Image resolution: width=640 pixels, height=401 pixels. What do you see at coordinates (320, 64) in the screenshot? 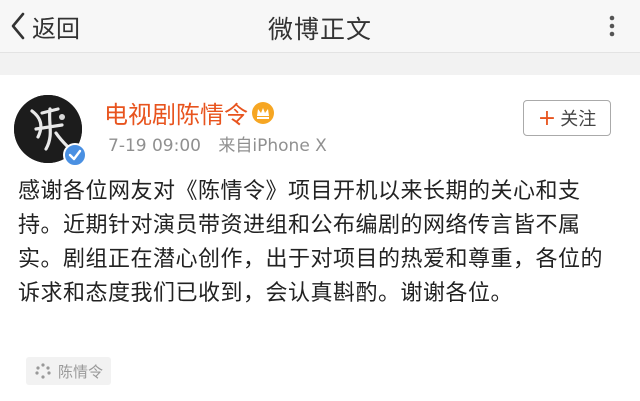
I see `section-divider` at bounding box center [320, 64].